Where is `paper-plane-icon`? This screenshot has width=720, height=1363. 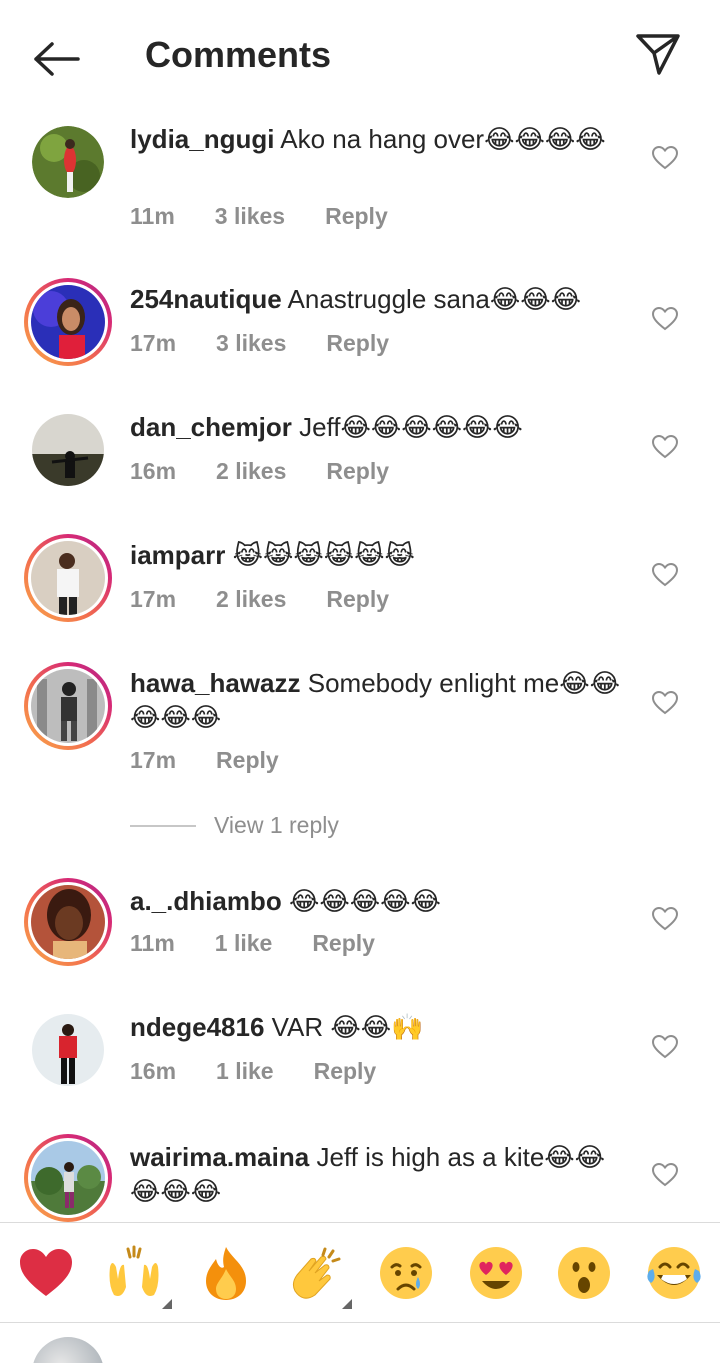 paper-plane-icon is located at coordinates (658, 54).